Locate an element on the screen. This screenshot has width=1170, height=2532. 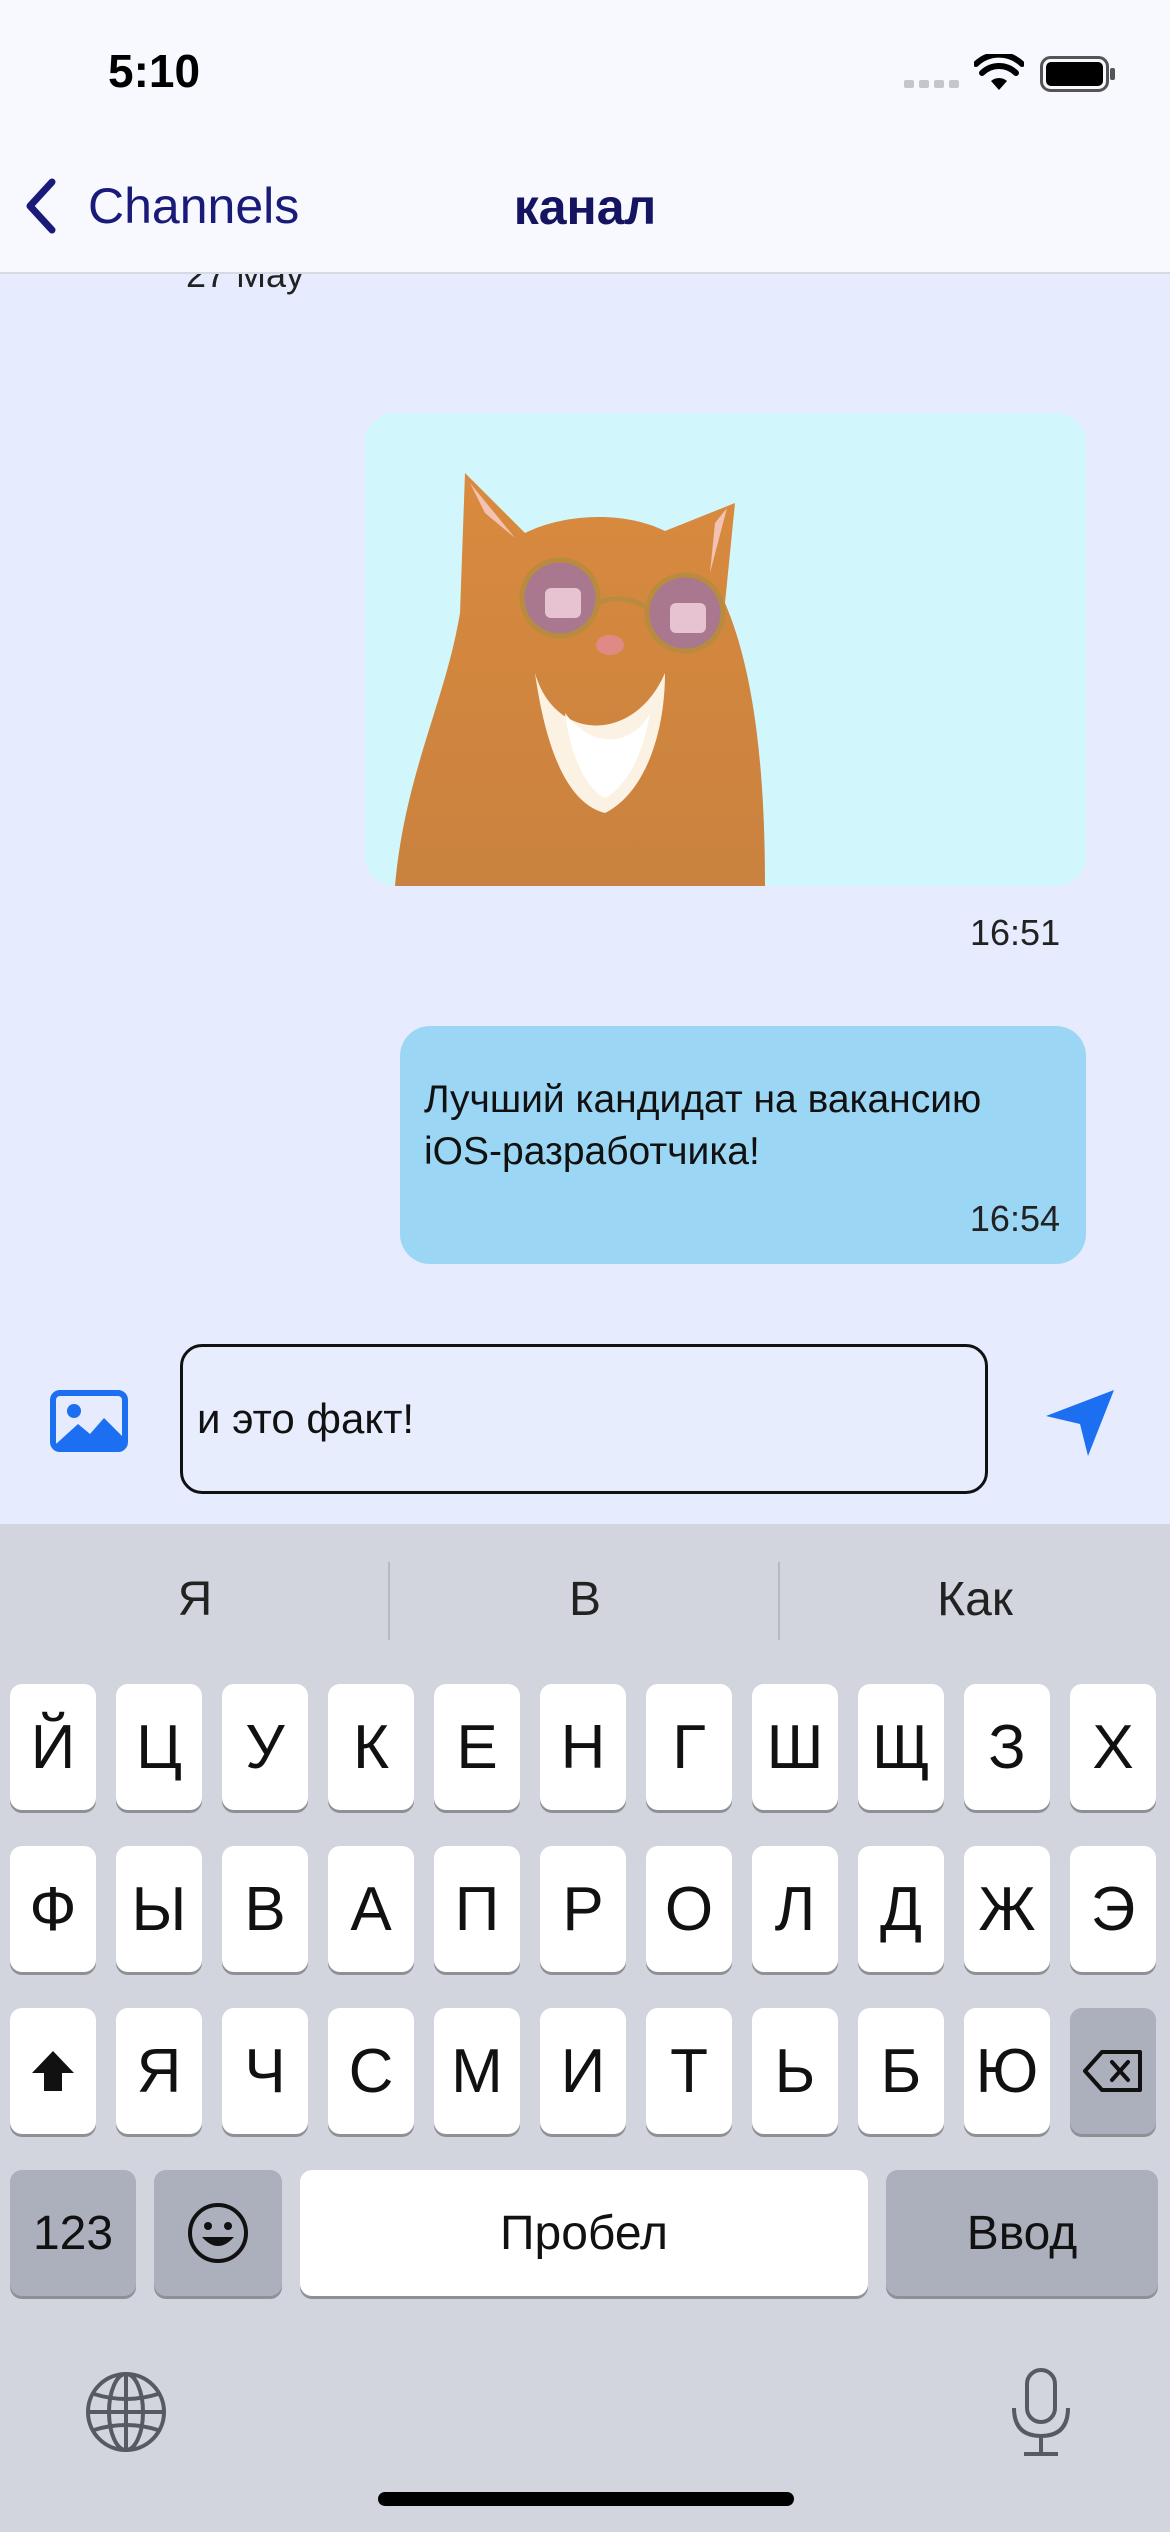
navigation-bar: канал Channels is located at coordinates (585, 207).